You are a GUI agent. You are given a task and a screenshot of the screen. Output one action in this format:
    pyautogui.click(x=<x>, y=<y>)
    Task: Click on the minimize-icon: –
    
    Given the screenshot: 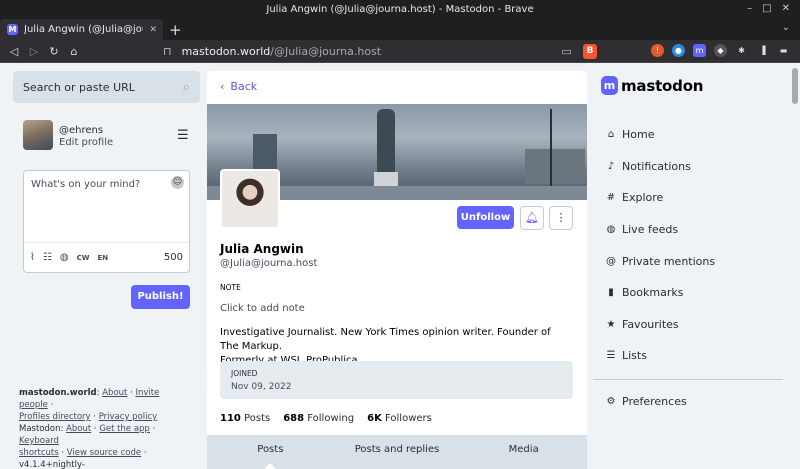 What is the action you would take?
    pyautogui.click(x=749, y=8)
    